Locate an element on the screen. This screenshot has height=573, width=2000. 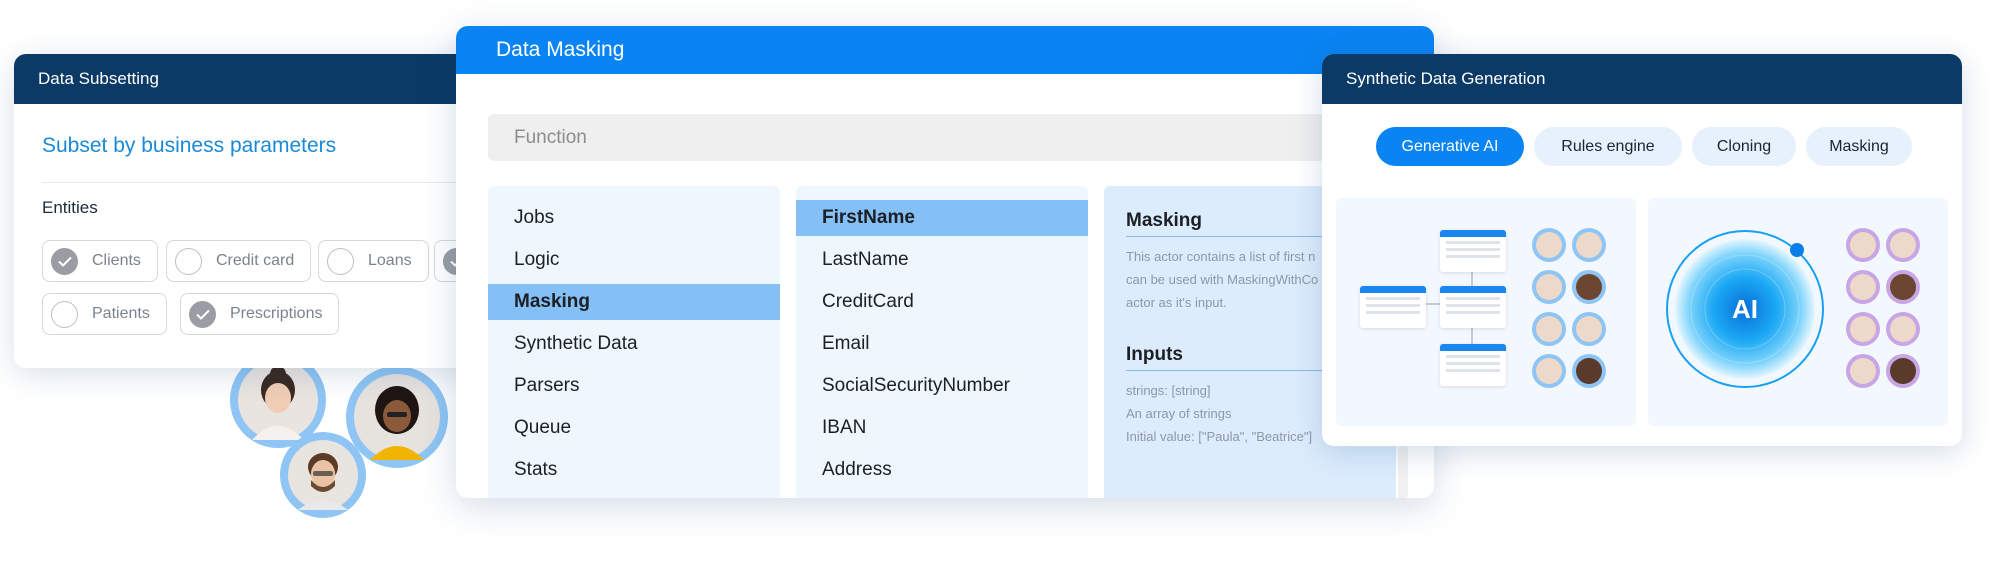
field-item-address: Address is located at coordinates (942, 470).